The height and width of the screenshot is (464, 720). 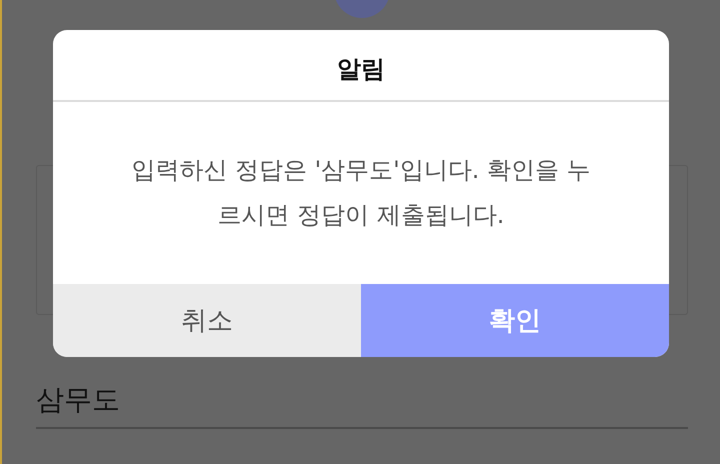 What do you see at coordinates (207, 320) in the screenshot?
I see `cancel-button: 취소` at bounding box center [207, 320].